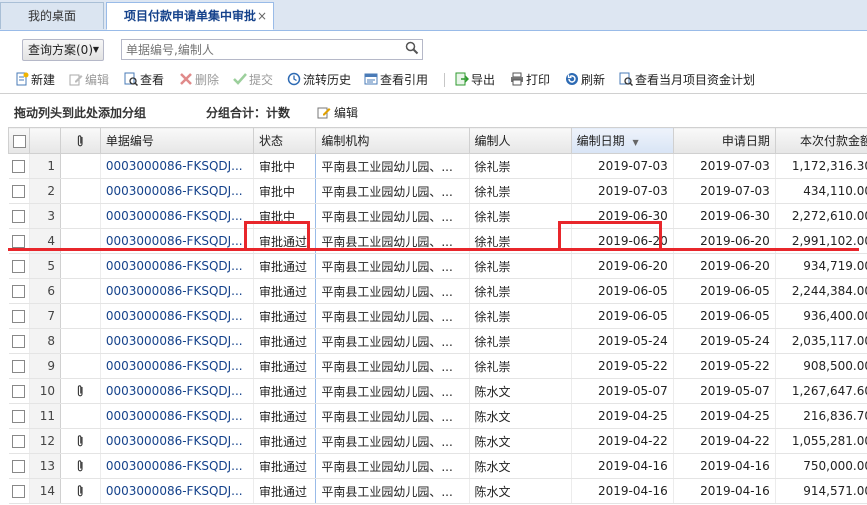 This screenshot has height=505, width=867. Describe the element at coordinates (190, 16) in the screenshot. I see `tab-payment-approval: 项目付款申请单集中审批 ×` at that location.